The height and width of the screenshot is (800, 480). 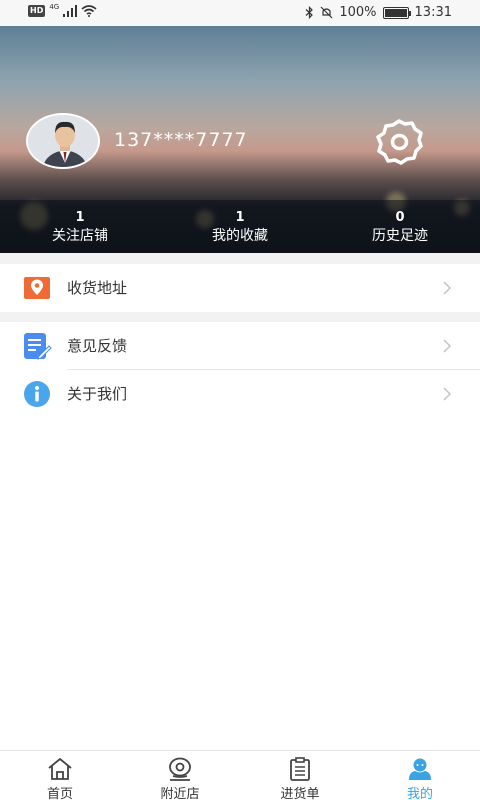 I want to click on stat-favorites: 1 我的收藏, so click(x=240, y=226).